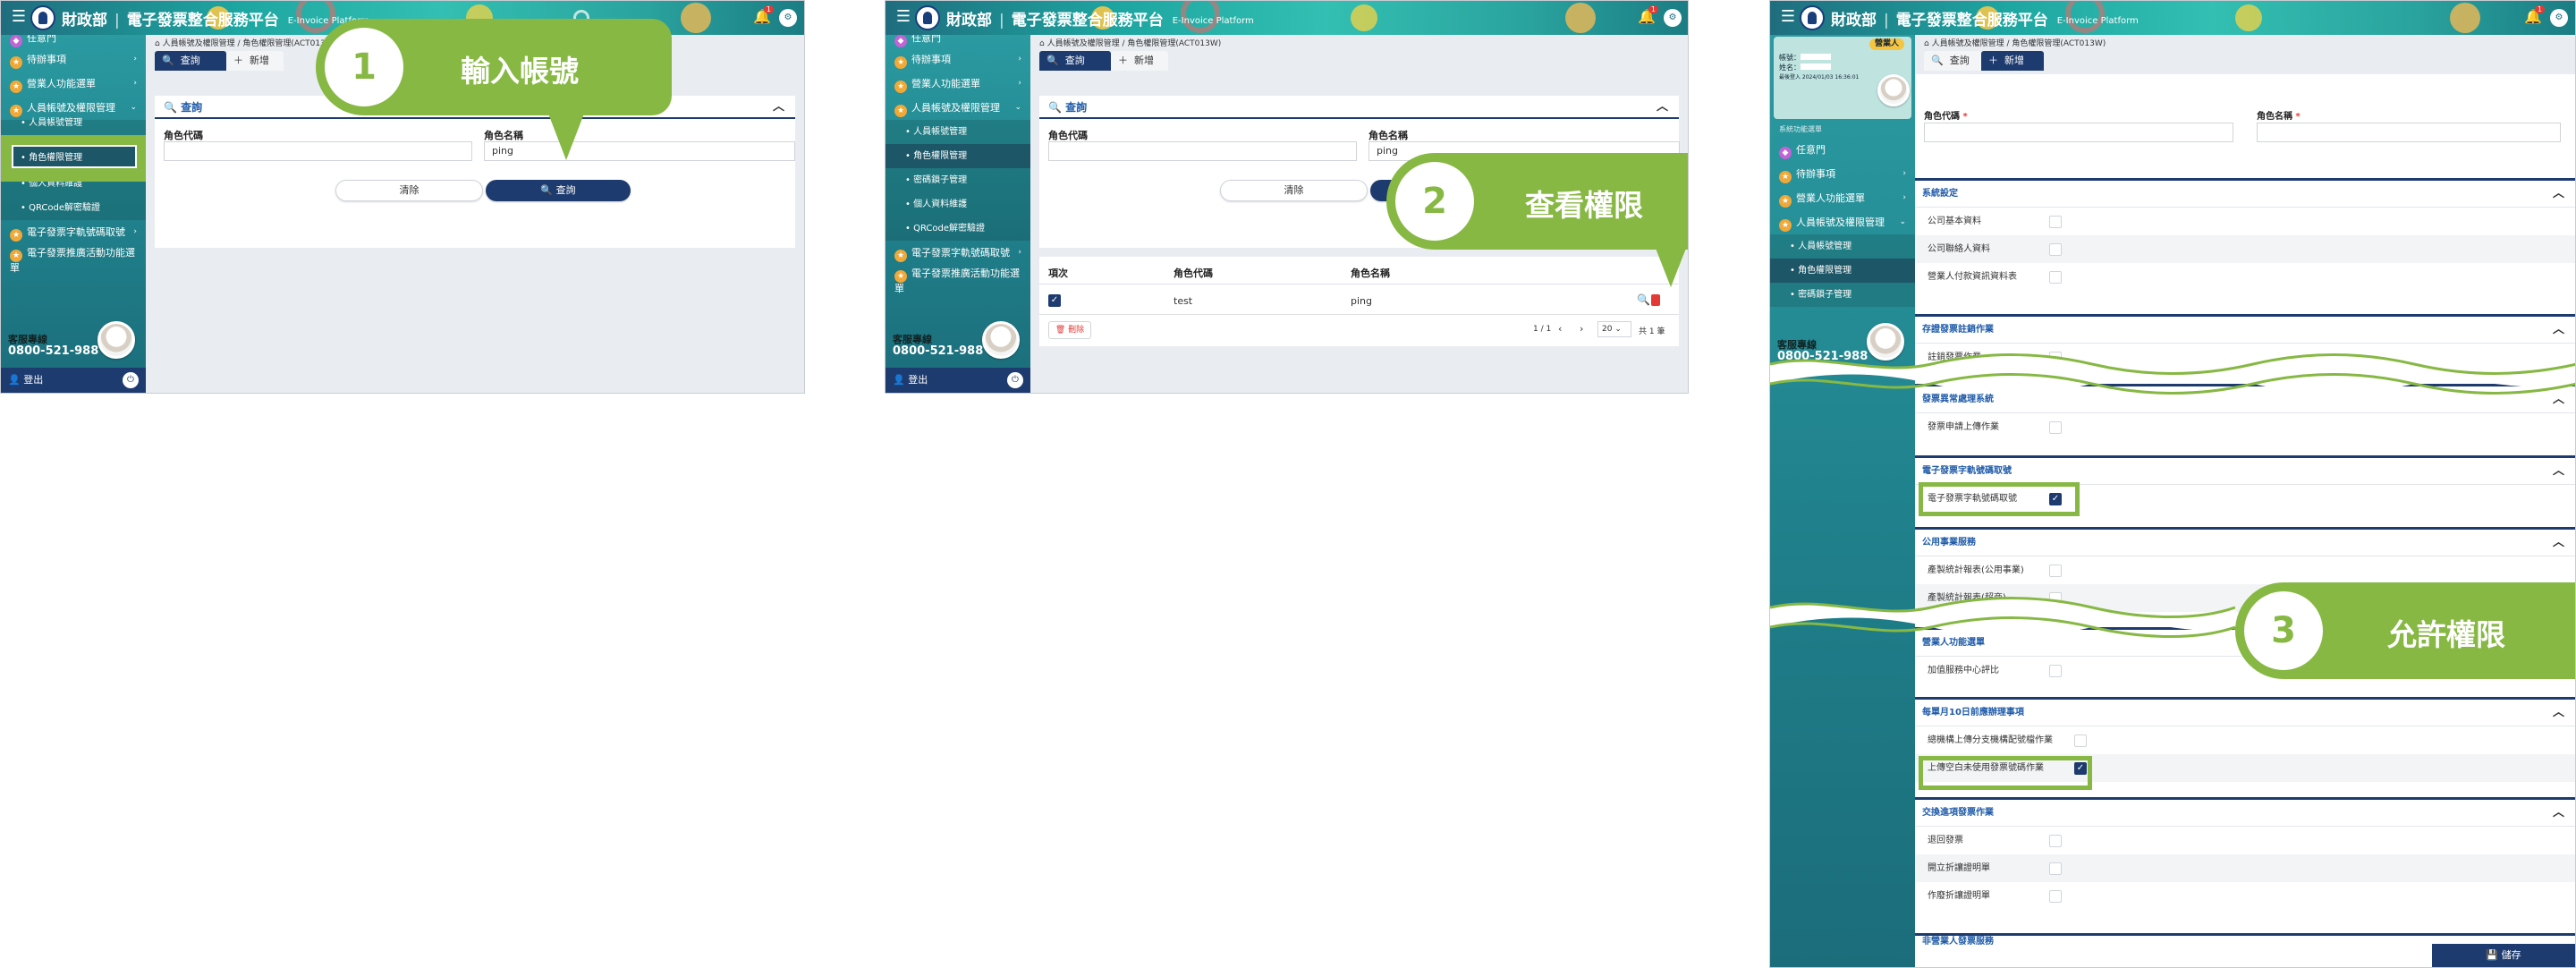  Describe the element at coordinates (1655, 300) in the screenshot. I see `delete-trash-icon` at that location.